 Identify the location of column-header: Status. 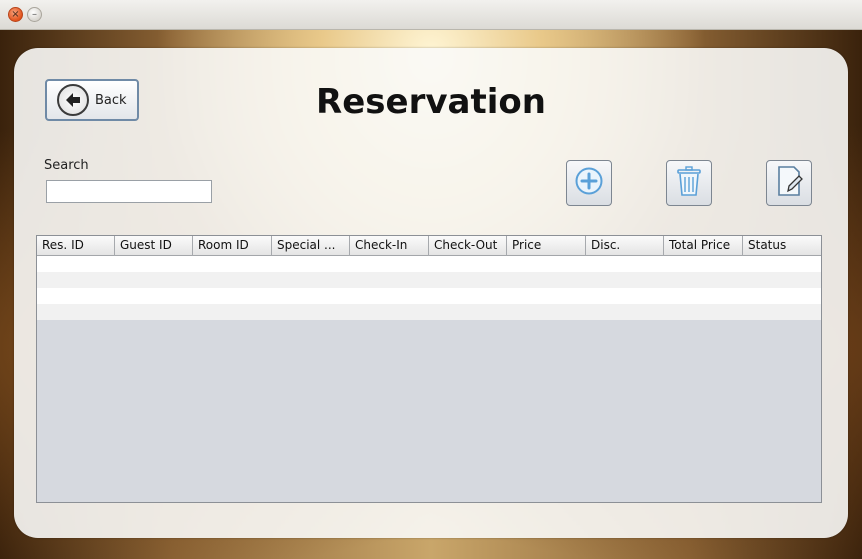
(782, 246).